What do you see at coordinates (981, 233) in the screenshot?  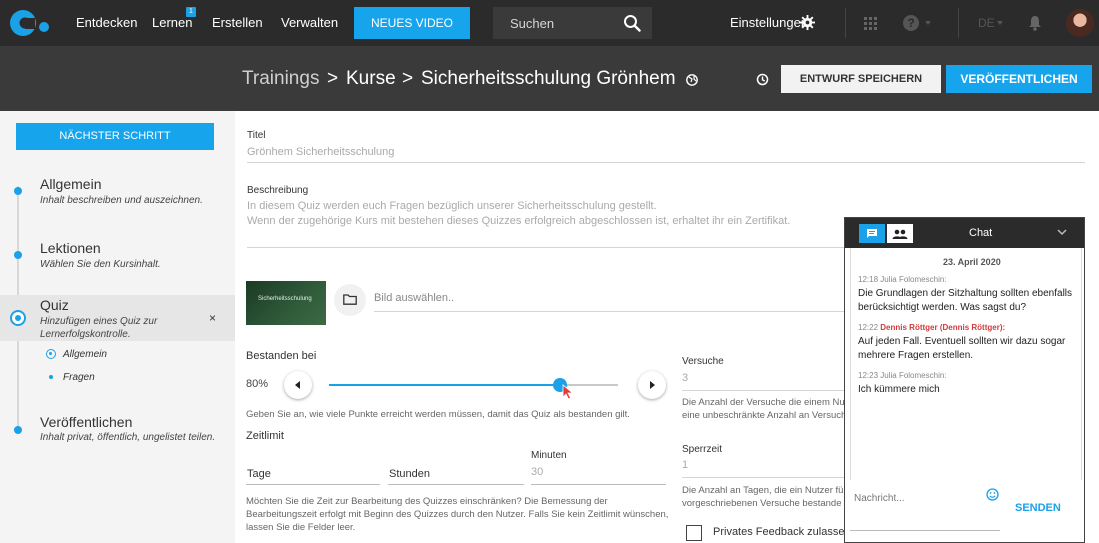 I see `chat-title: Chat` at bounding box center [981, 233].